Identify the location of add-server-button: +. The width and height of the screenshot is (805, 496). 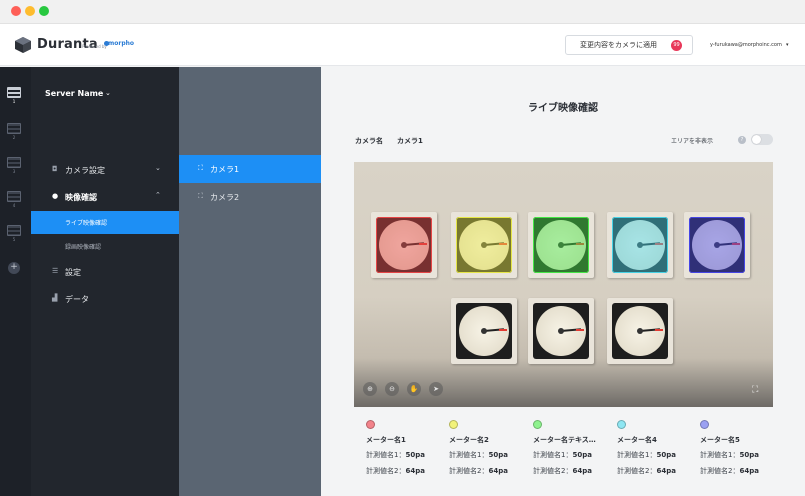
(14, 268).